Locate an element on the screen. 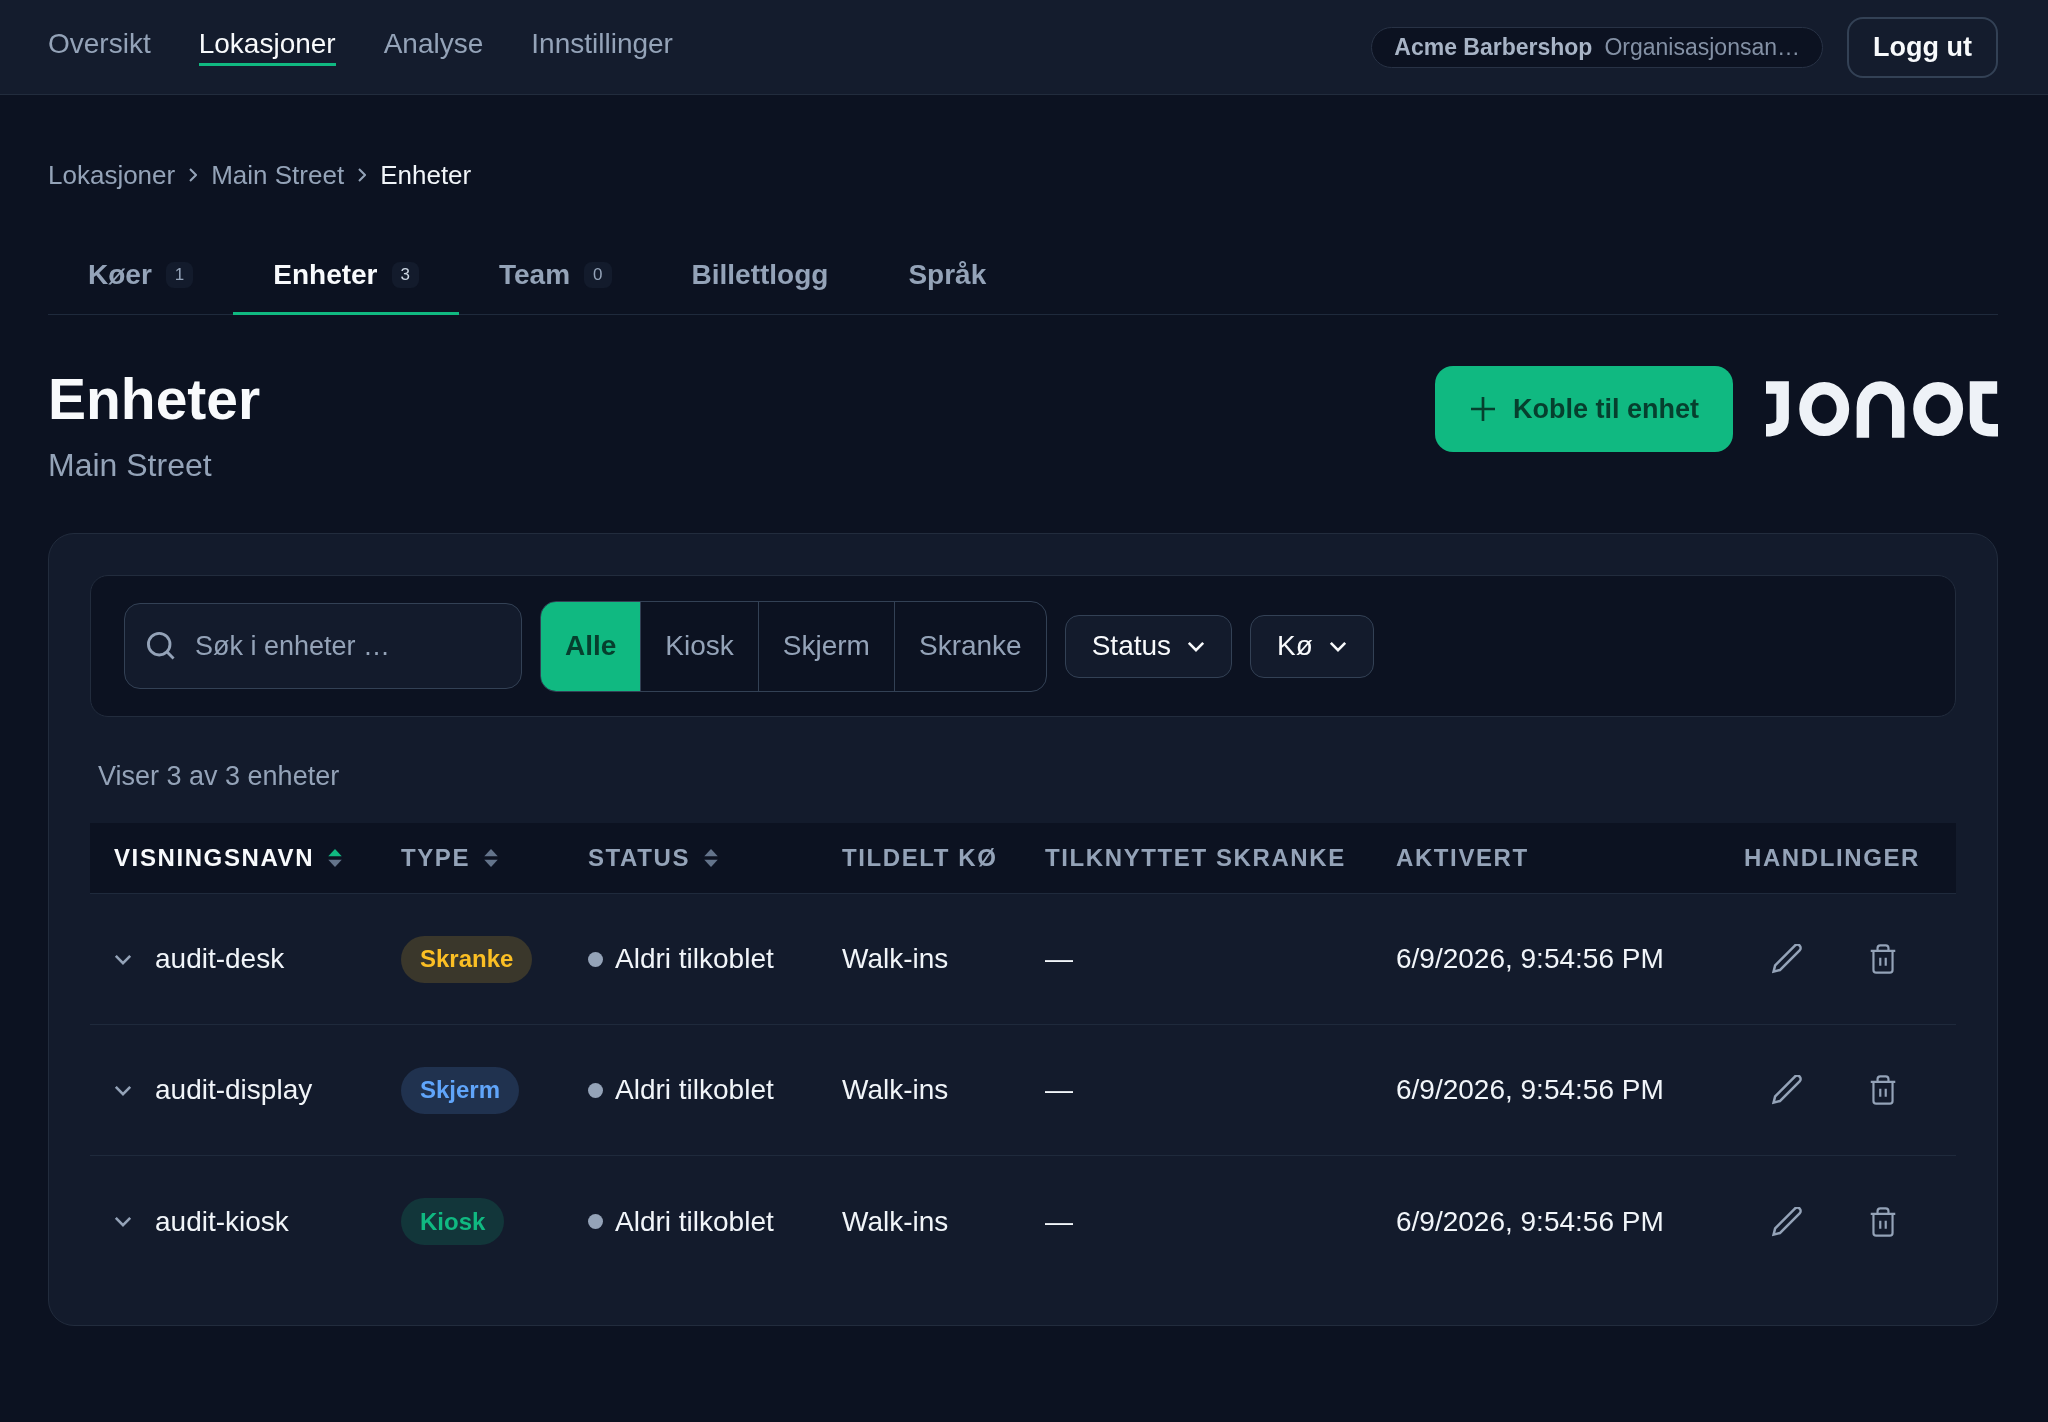 The width and height of the screenshot is (2048, 1422). connect-device-button: Koble til enhet is located at coordinates (1584, 409).